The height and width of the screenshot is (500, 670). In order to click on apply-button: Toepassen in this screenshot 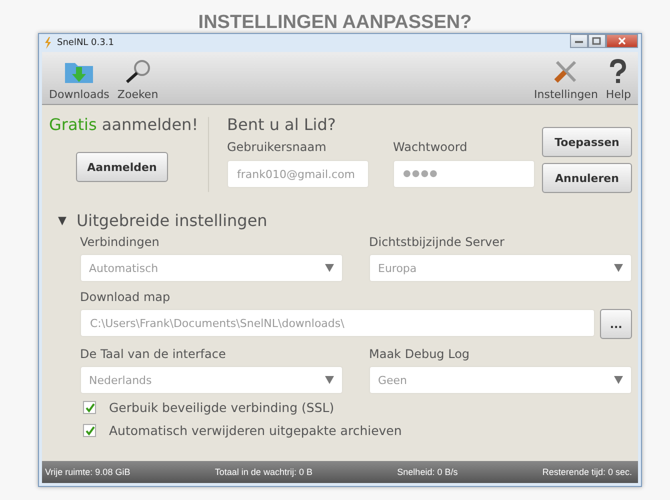, I will do `click(587, 142)`.